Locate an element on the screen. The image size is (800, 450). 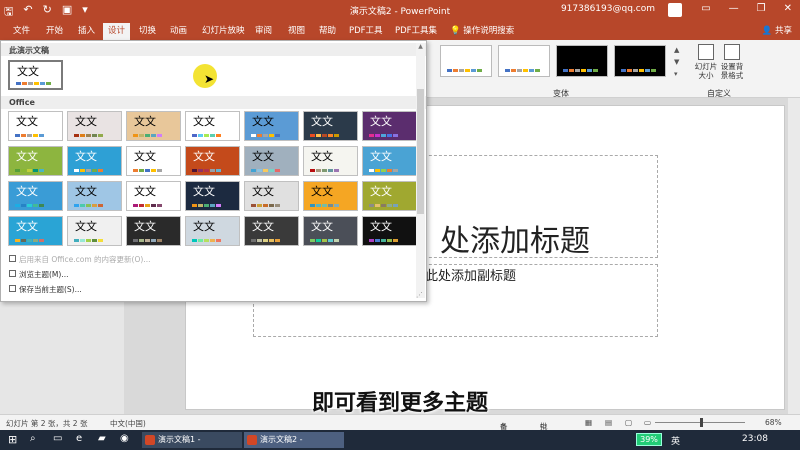
sorter-view-icon: ▤ is located at coordinates (608, 422).